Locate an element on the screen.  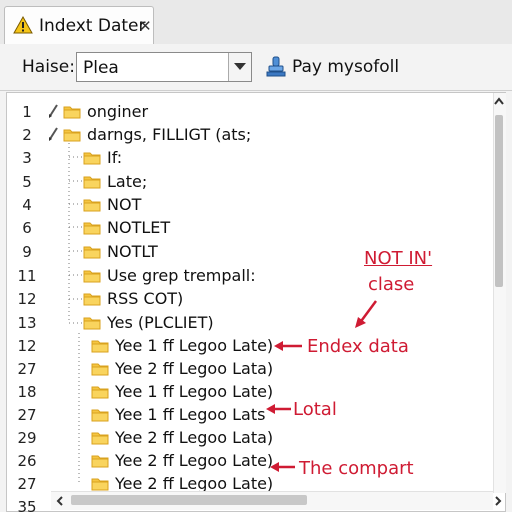
tab-indext-dater: Indext Dater ✕ is located at coordinates (79, 25).